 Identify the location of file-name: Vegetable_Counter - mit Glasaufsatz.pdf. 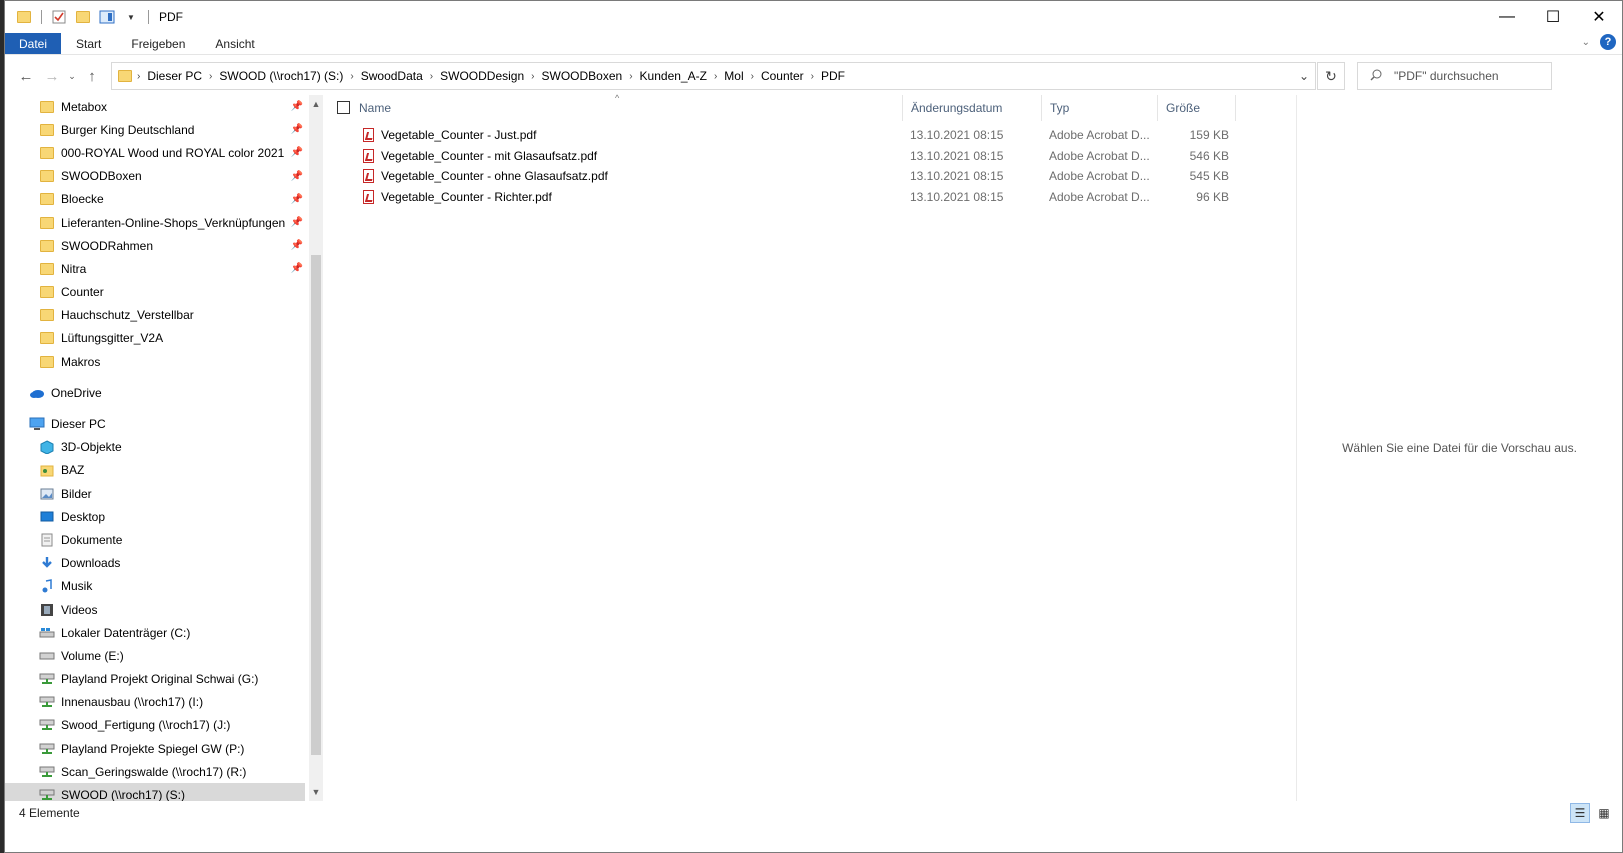
(489, 156).